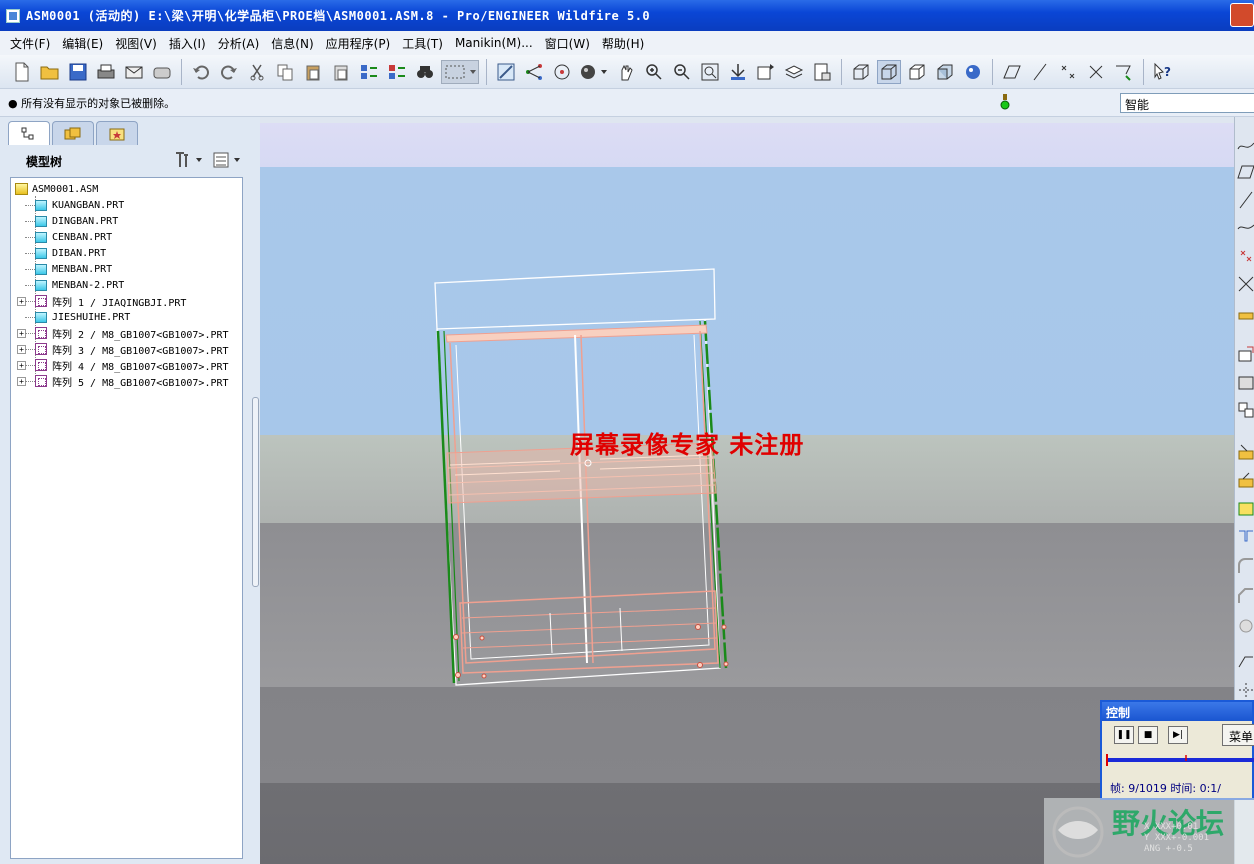  Describe the element at coordinates (623, 43) in the screenshot. I see `menu-help: 帮助(H)` at that location.